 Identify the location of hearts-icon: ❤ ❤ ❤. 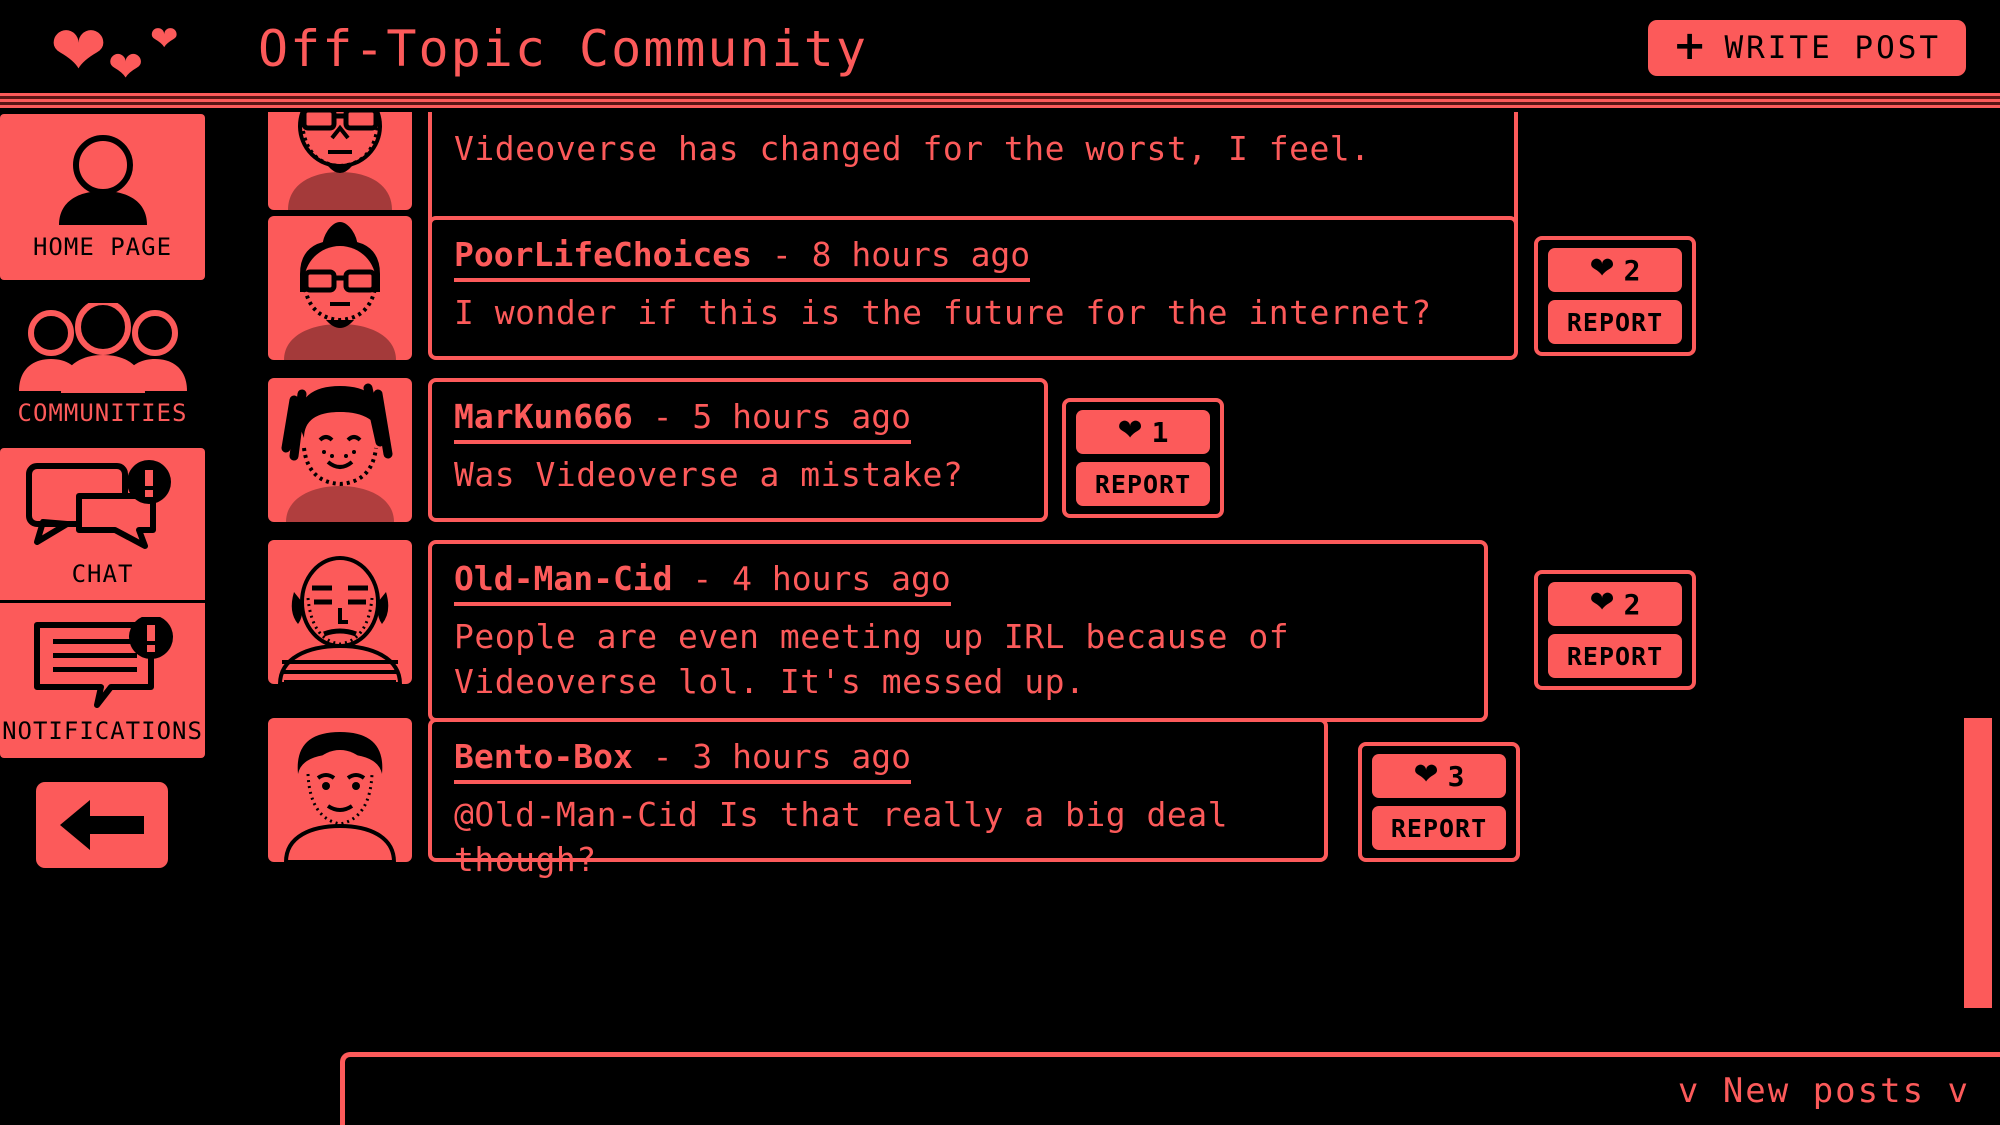
(130, 56).